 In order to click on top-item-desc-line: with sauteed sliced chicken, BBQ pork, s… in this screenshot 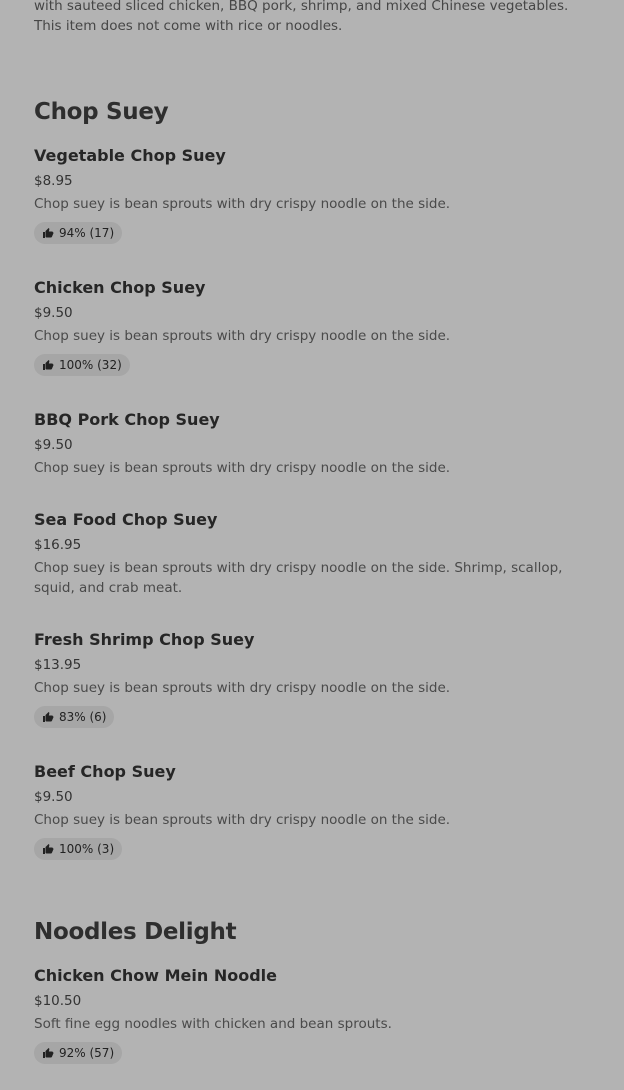, I will do `click(301, 7)`.